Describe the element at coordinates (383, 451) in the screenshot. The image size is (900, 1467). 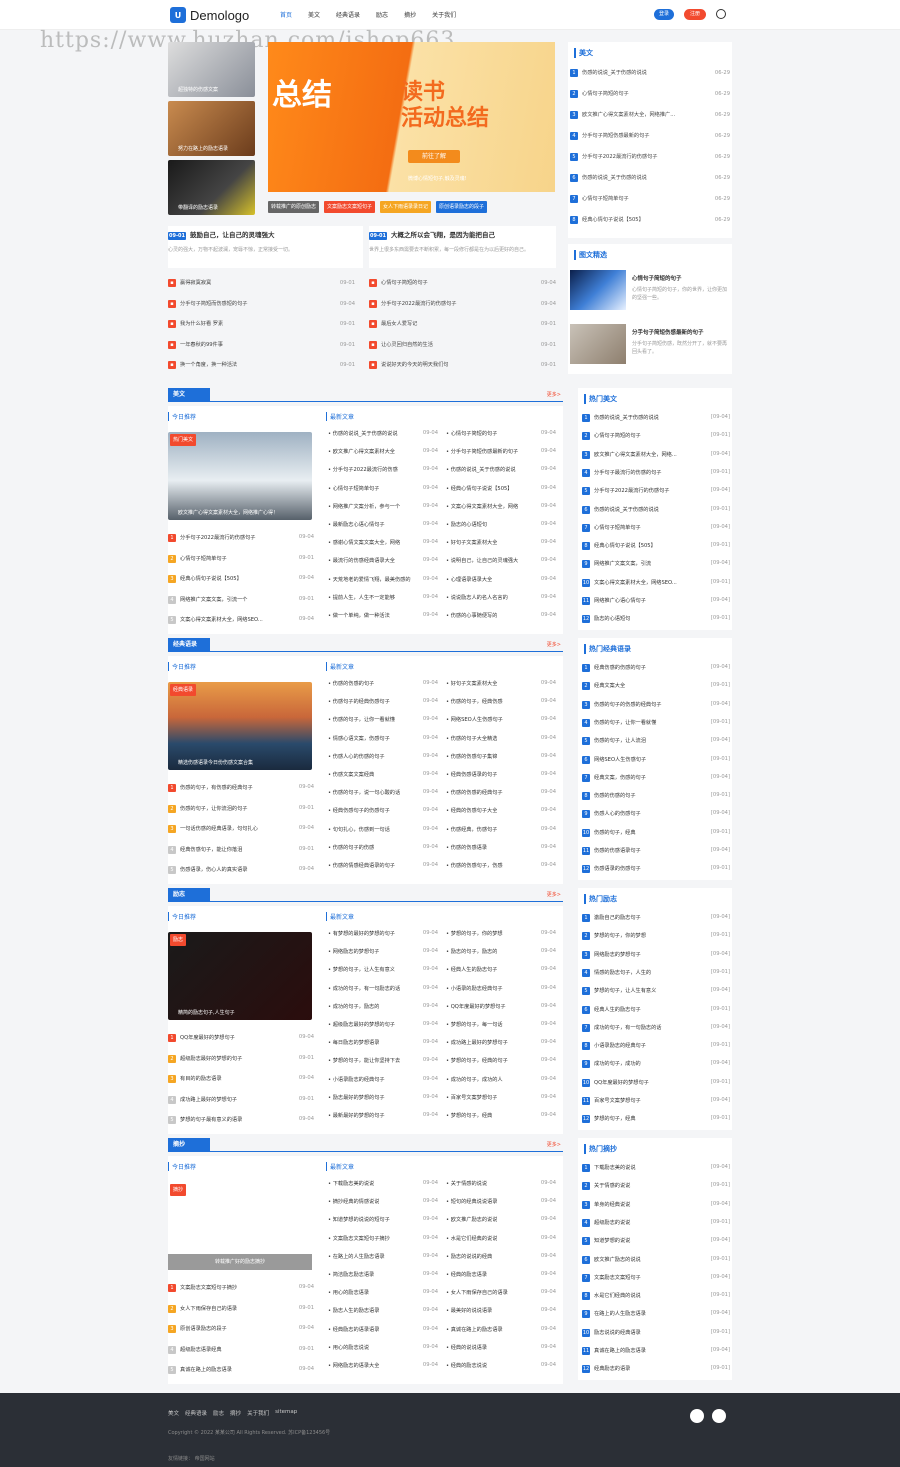
I see `latest-item: • 欧文推广心得文案素材大全 09-04` at that location.